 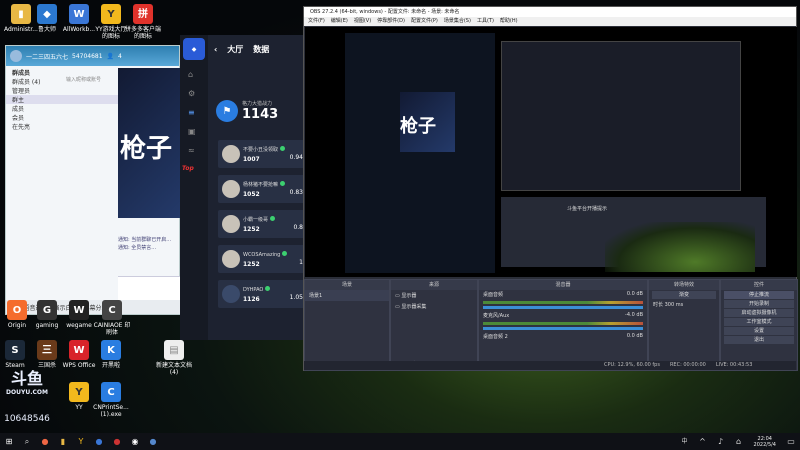 I want to click on scenes-panel: 场景 场景1 + − ⌃ ⌄, so click(x=347, y=325).